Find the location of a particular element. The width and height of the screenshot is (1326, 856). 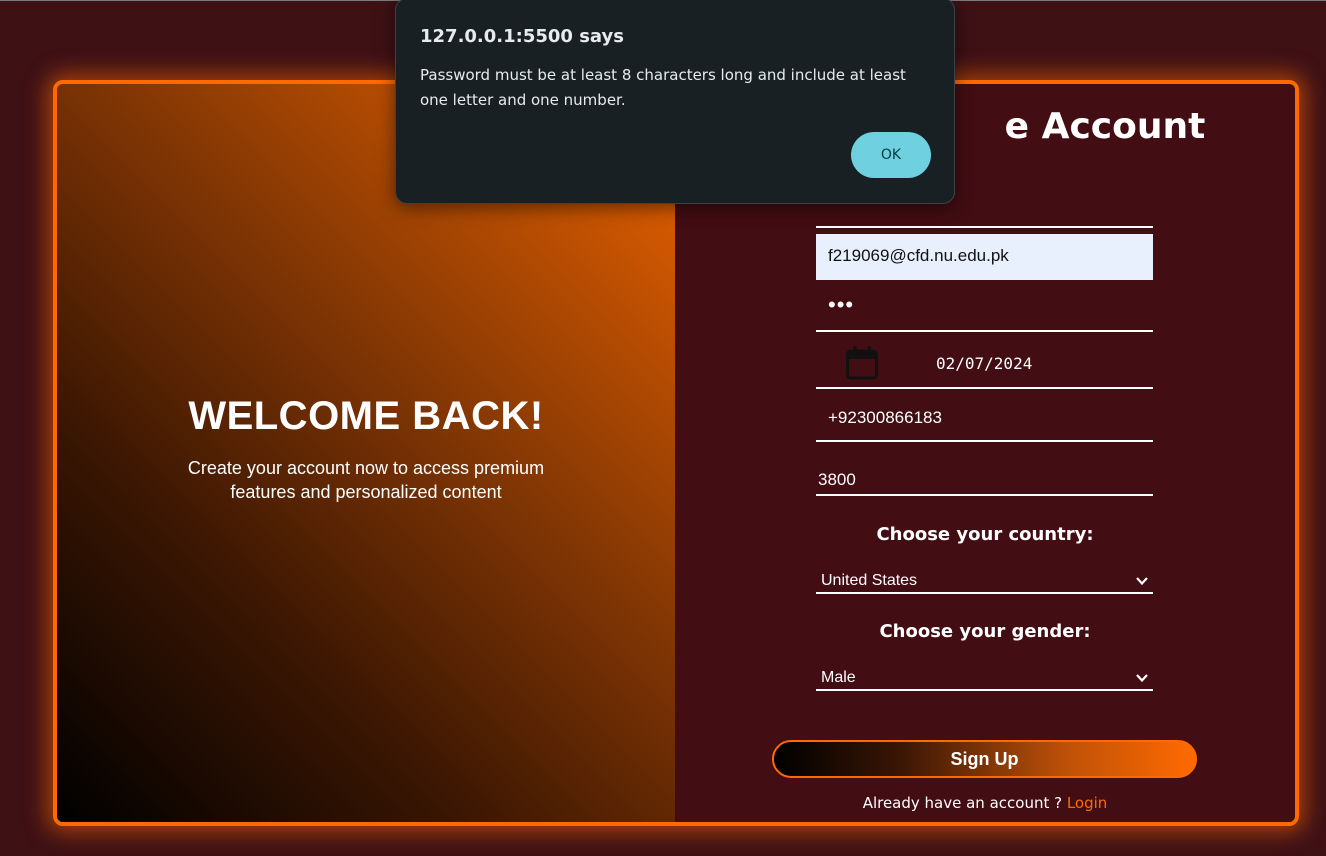

welcome-title: WELCOME BACK! is located at coordinates (366, 416).